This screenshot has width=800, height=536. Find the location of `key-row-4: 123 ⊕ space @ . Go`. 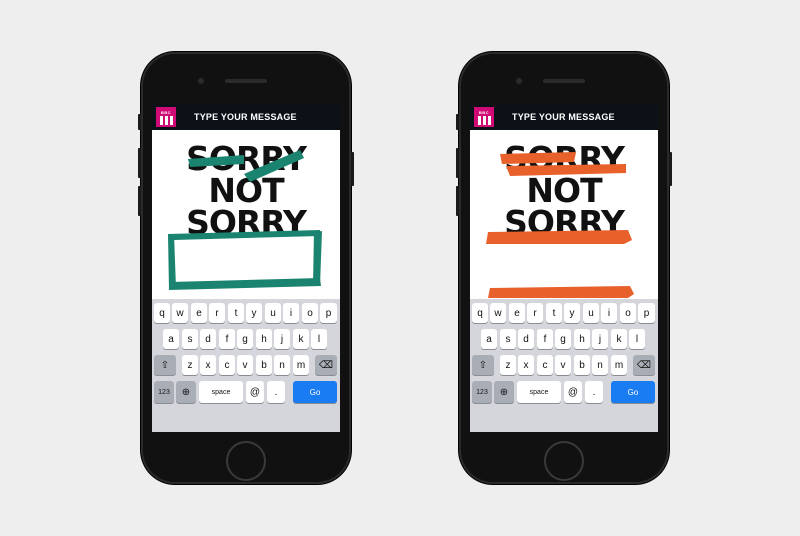

key-row-4: 123 ⊕ space @ . Go is located at coordinates (564, 393).